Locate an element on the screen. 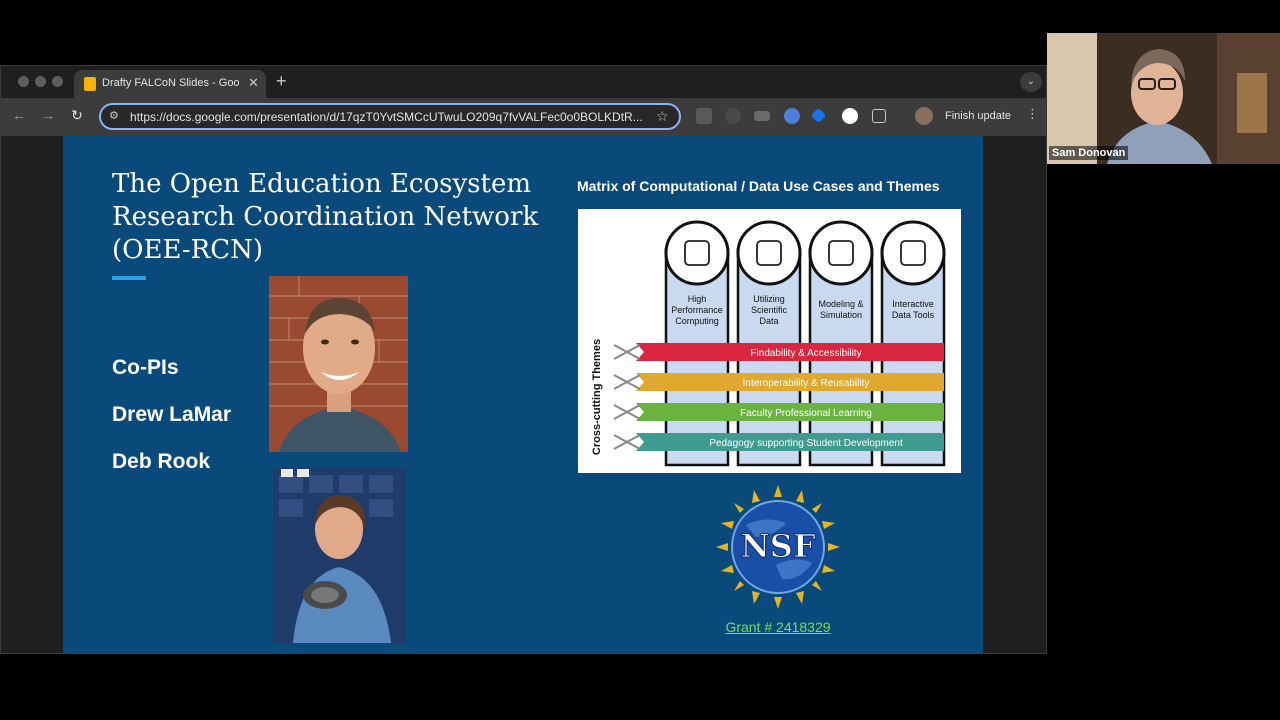 The height and width of the screenshot is (720, 1280). tab-title: Drafty FALCoN Slides - Goog is located at coordinates (171, 83).